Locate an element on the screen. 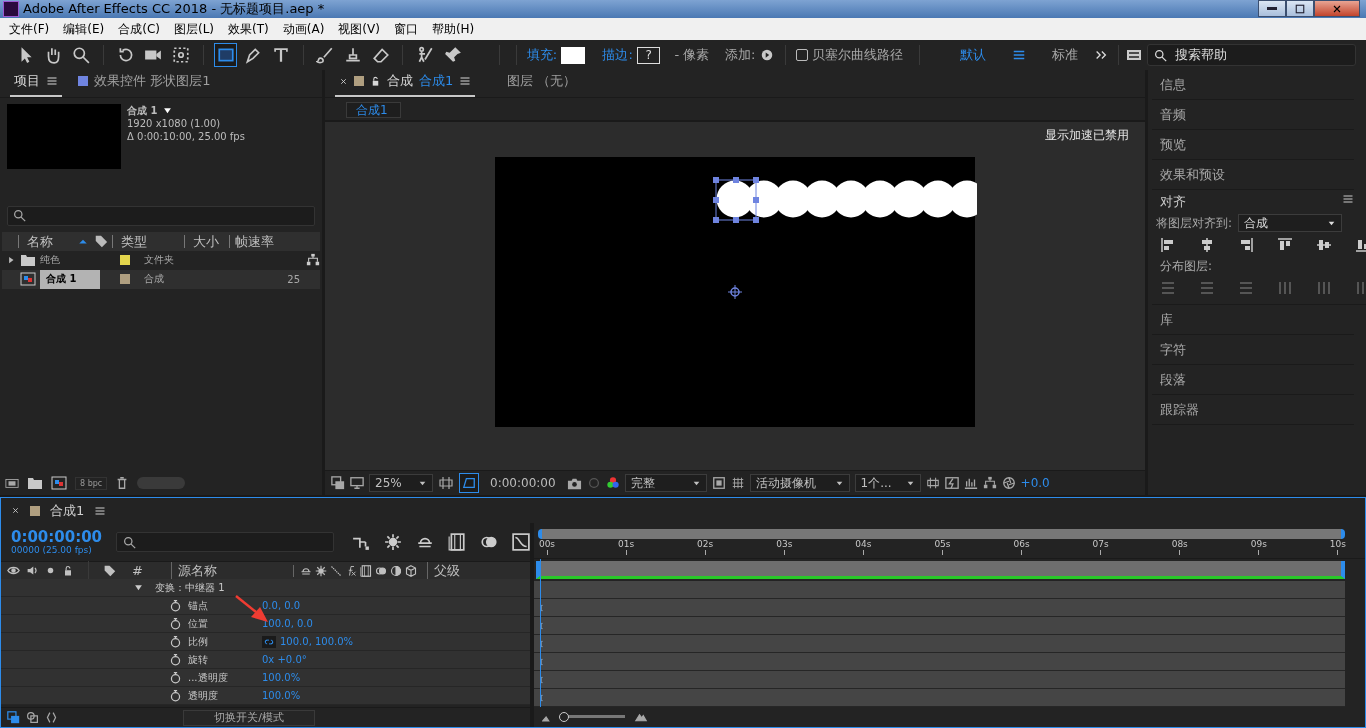 Image resolution: width=1366 pixels, height=728 pixels. region-icon is located at coordinates (718, 483).